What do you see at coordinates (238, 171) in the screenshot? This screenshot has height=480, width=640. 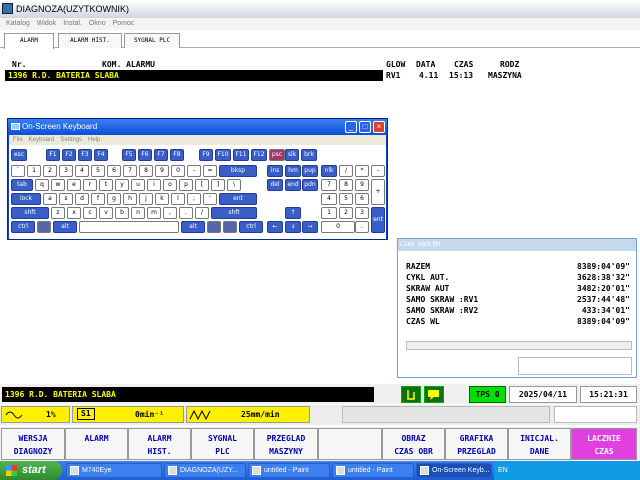 I see `key-bksp: bksp` at bounding box center [238, 171].